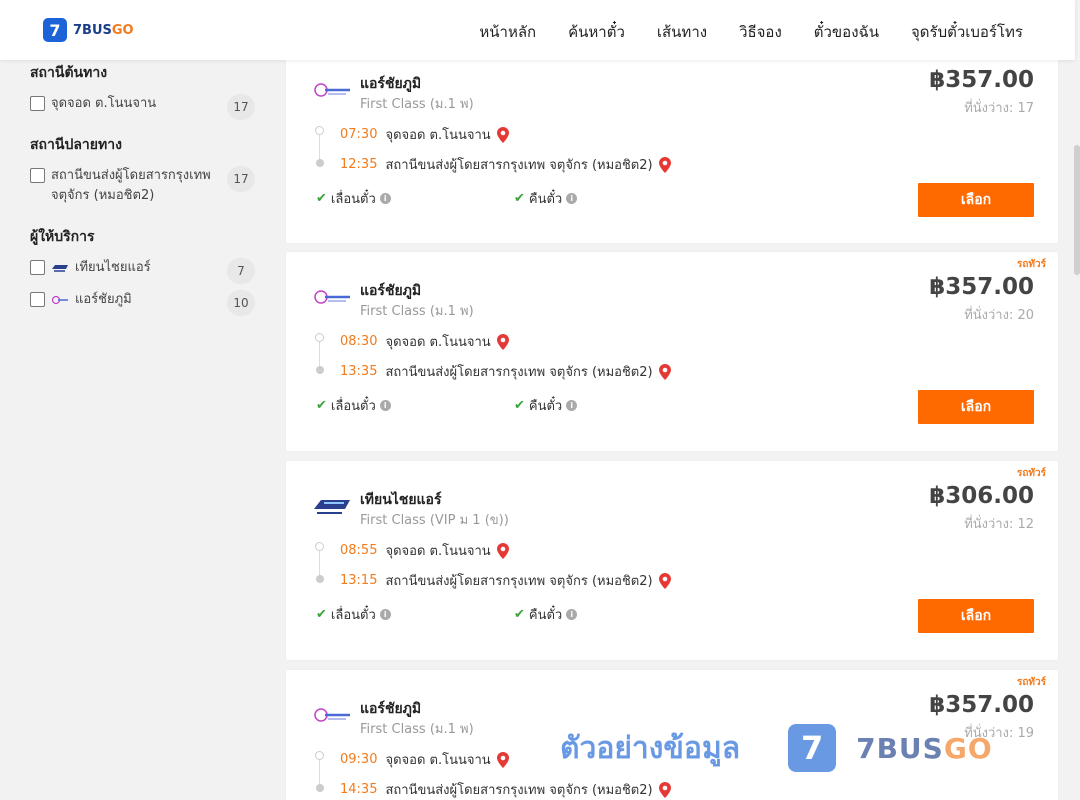 Image resolution: width=1080 pixels, height=800 pixels. I want to click on filter-operator-item: แอร์ชัยภูมิ 10, so click(142, 303).